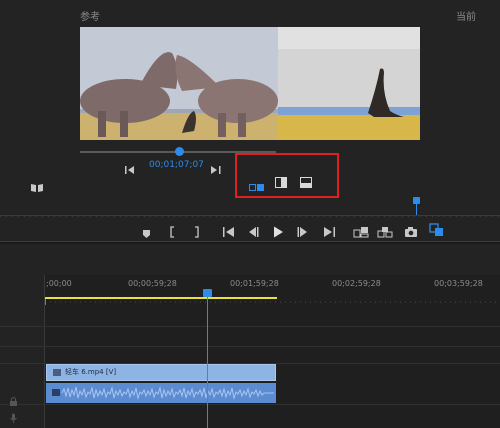 The width and height of the screenshot is (500, 428). I want to click on ruler-label-2: 00;01;59;28, so click(254, 283).